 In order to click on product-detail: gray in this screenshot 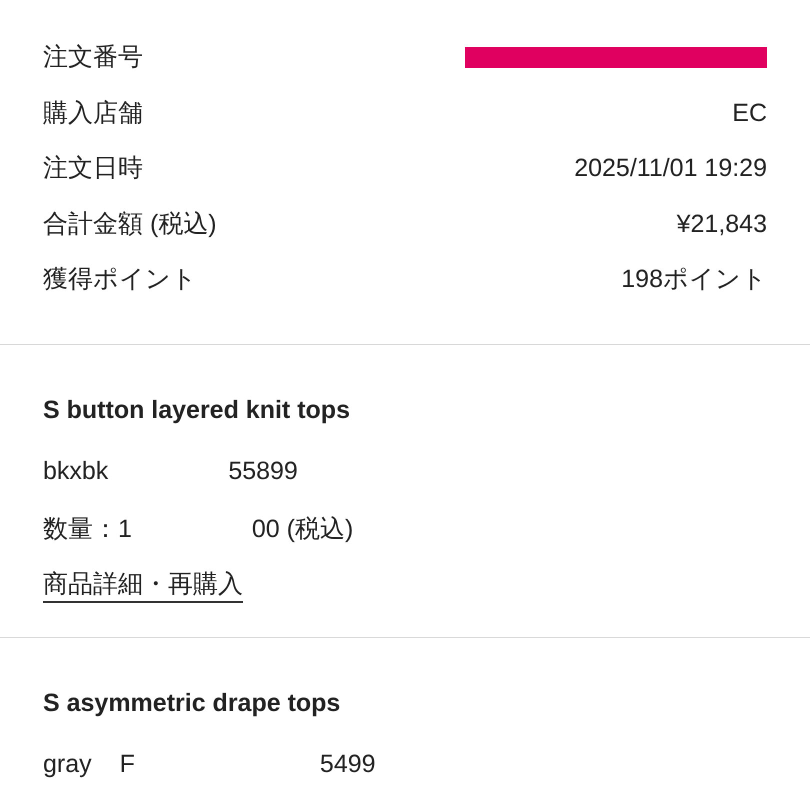, I will do `click(67, 764)`.